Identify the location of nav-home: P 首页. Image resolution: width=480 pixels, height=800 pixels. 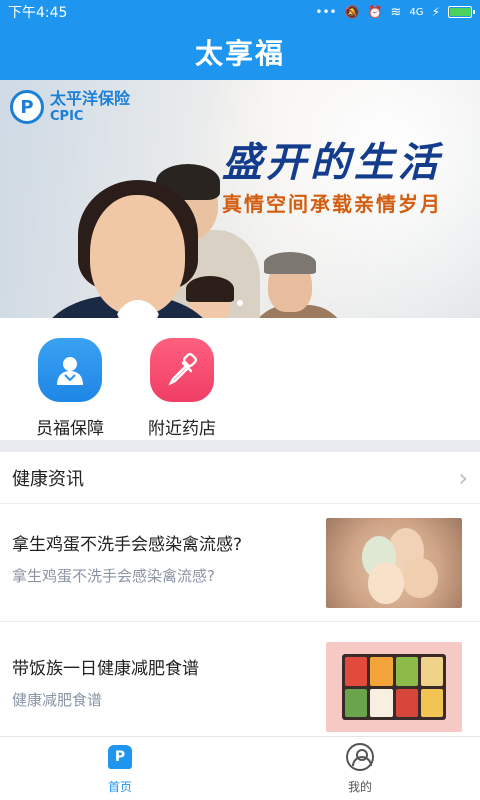
(120, 768).